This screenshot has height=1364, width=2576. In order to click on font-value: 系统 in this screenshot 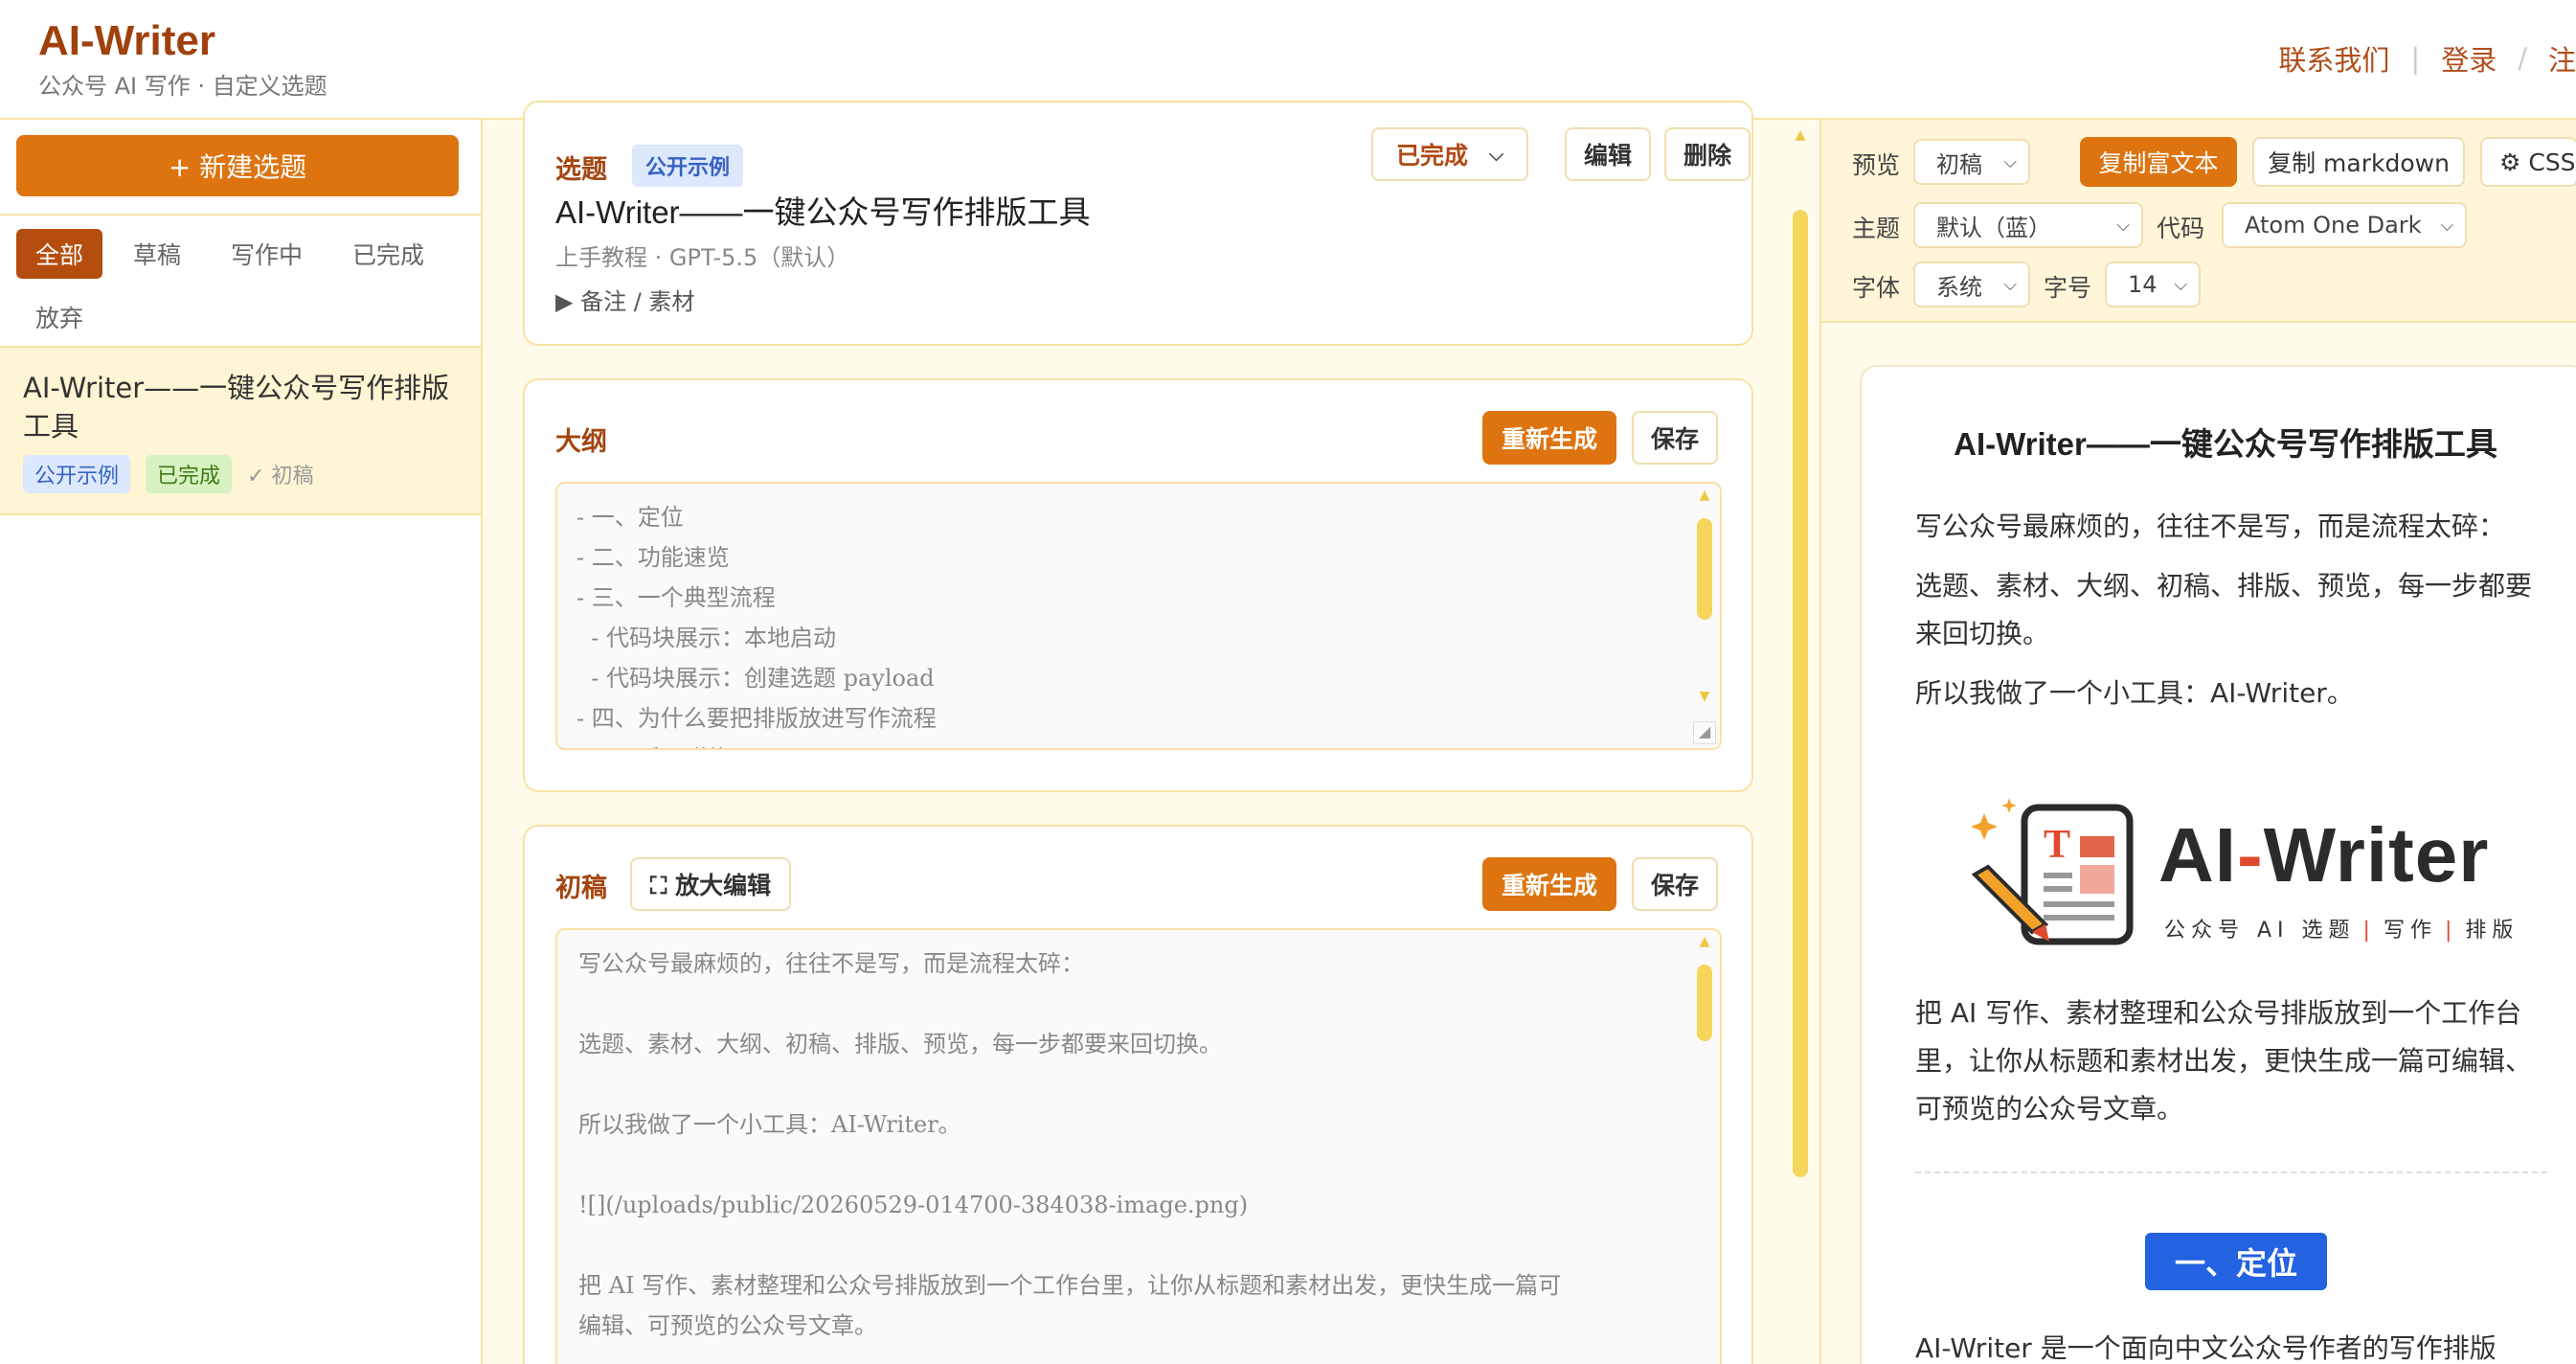, I will do `click(1959, 287)`.